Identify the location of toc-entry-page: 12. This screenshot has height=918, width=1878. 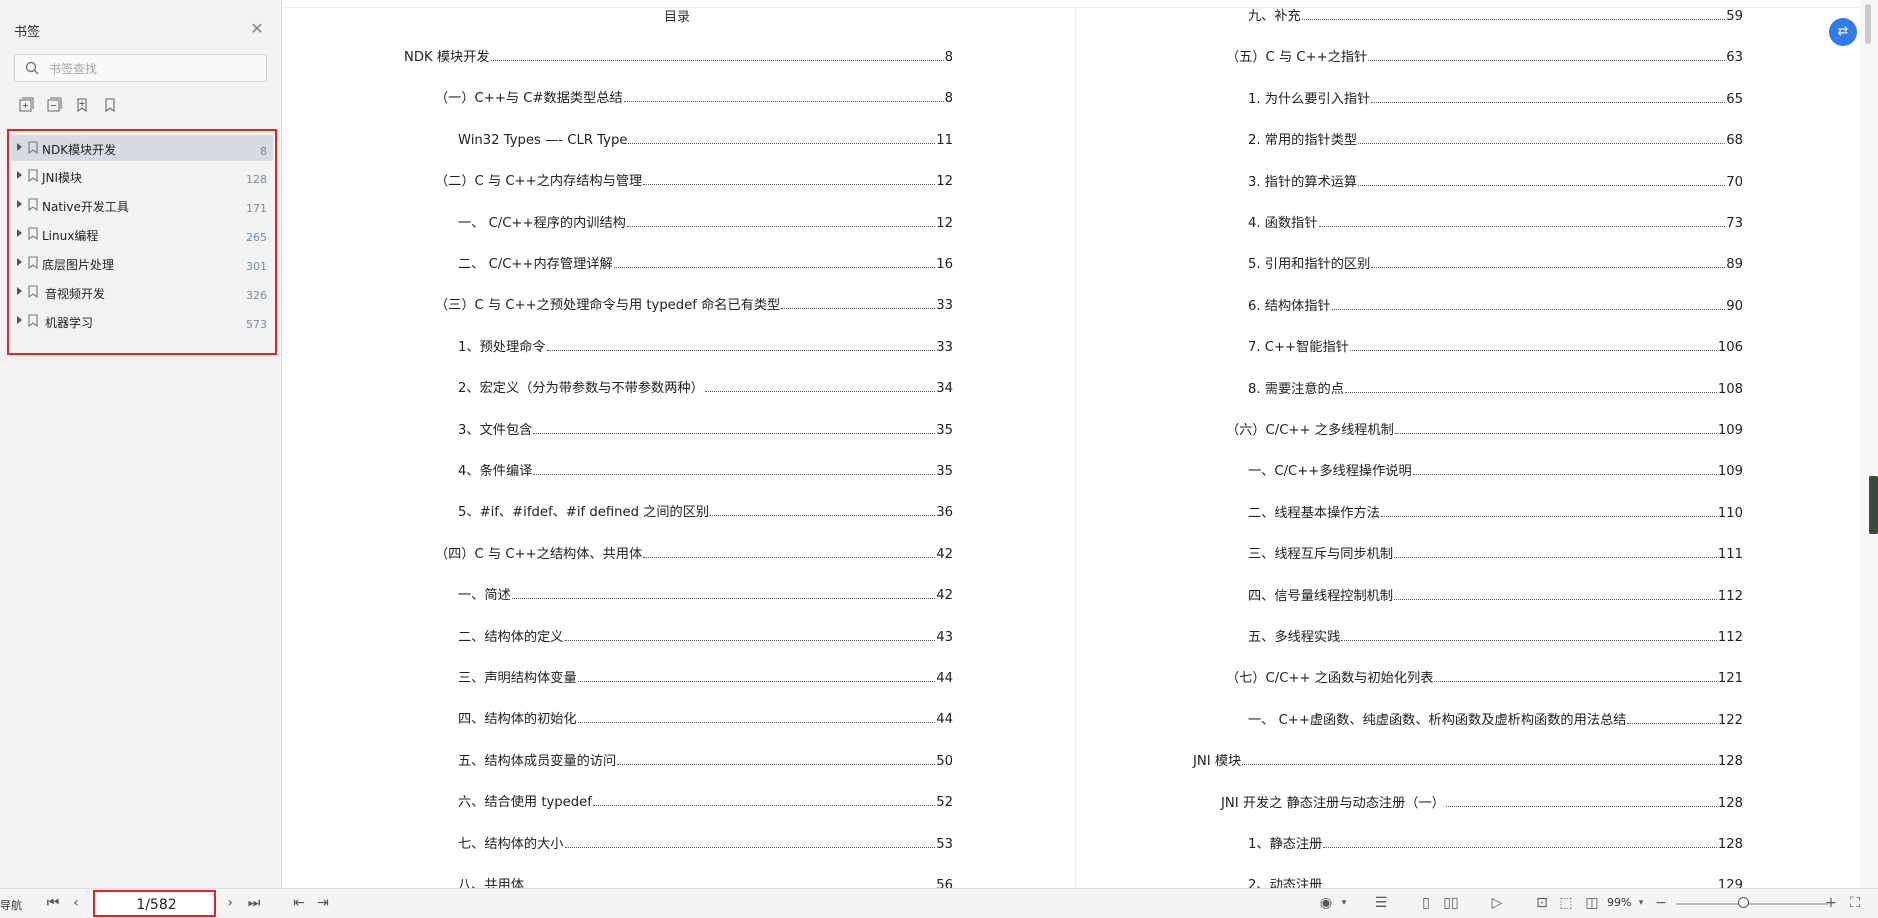
(944, 182).